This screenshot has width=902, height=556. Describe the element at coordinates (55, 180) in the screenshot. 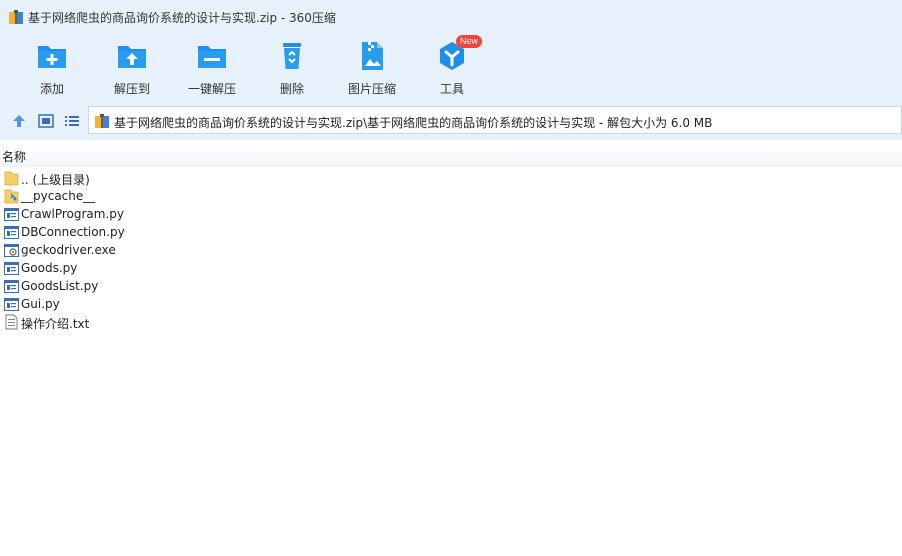

I see `file-name: .. (上级目录)` at that location.